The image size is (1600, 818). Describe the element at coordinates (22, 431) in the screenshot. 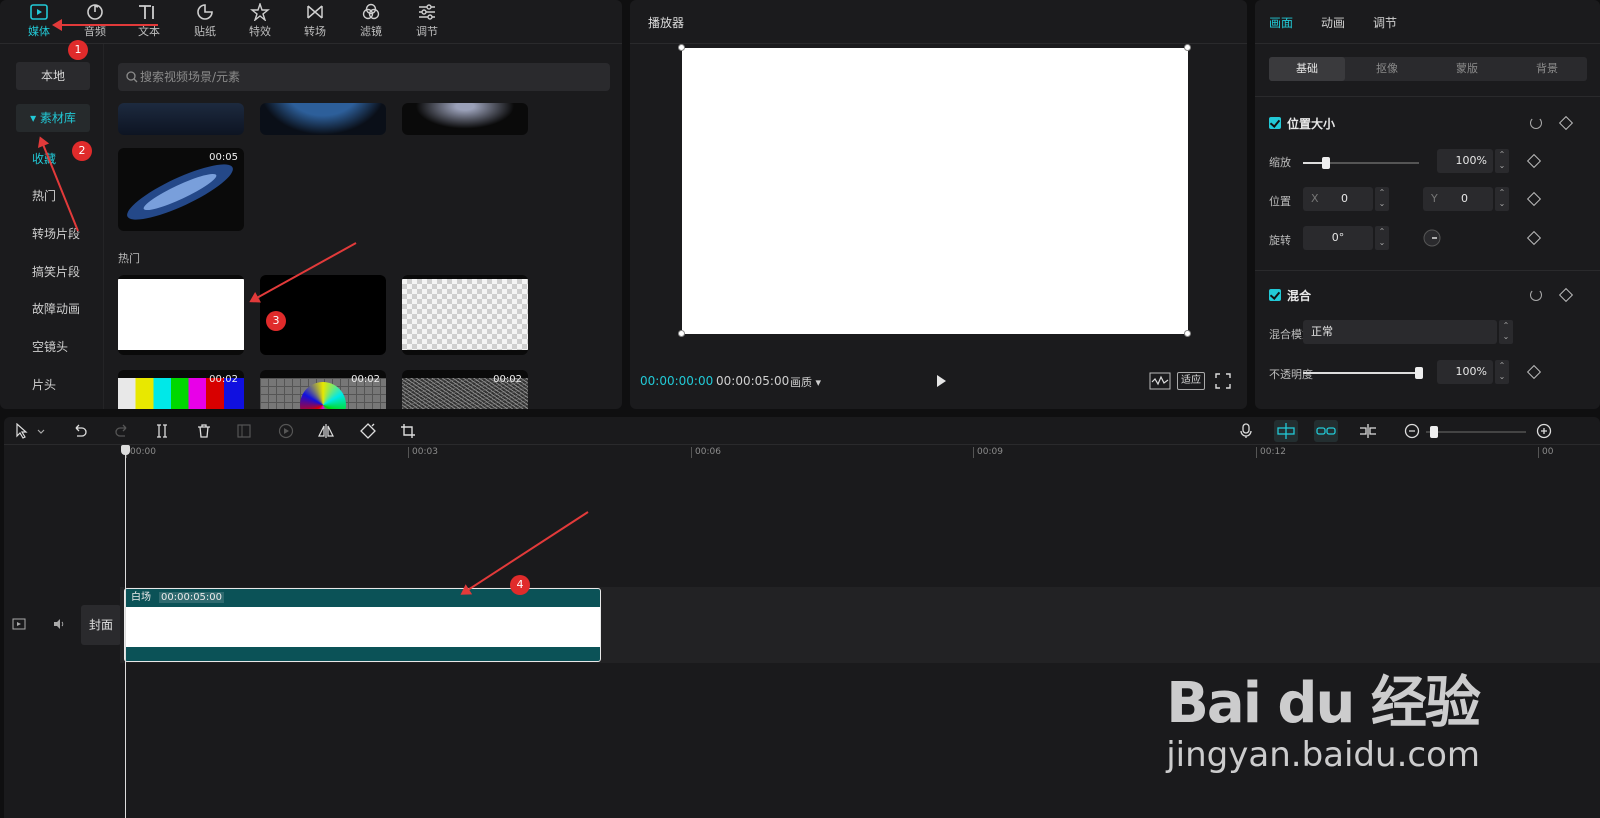

I see `select-cursor-icon` at that location.